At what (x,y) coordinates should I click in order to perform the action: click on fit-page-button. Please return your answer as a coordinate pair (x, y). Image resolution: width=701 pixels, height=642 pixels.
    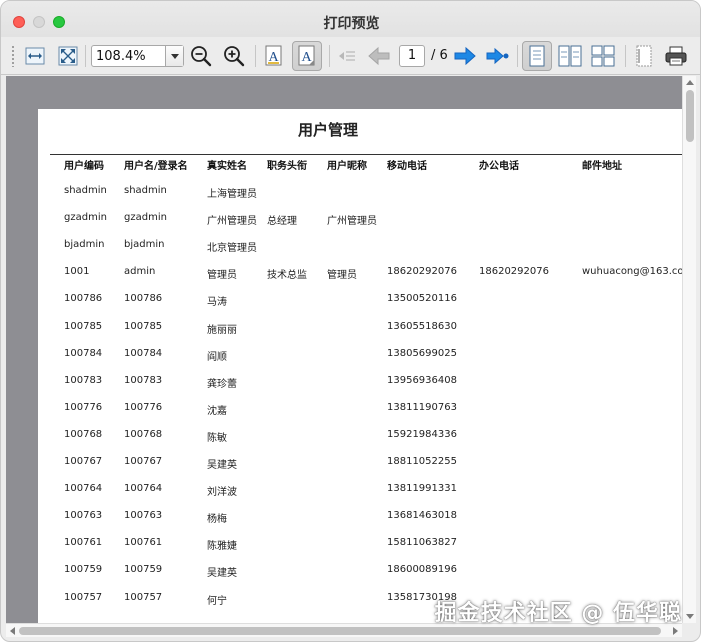
    Looking at the image, I should click on (68, 56).